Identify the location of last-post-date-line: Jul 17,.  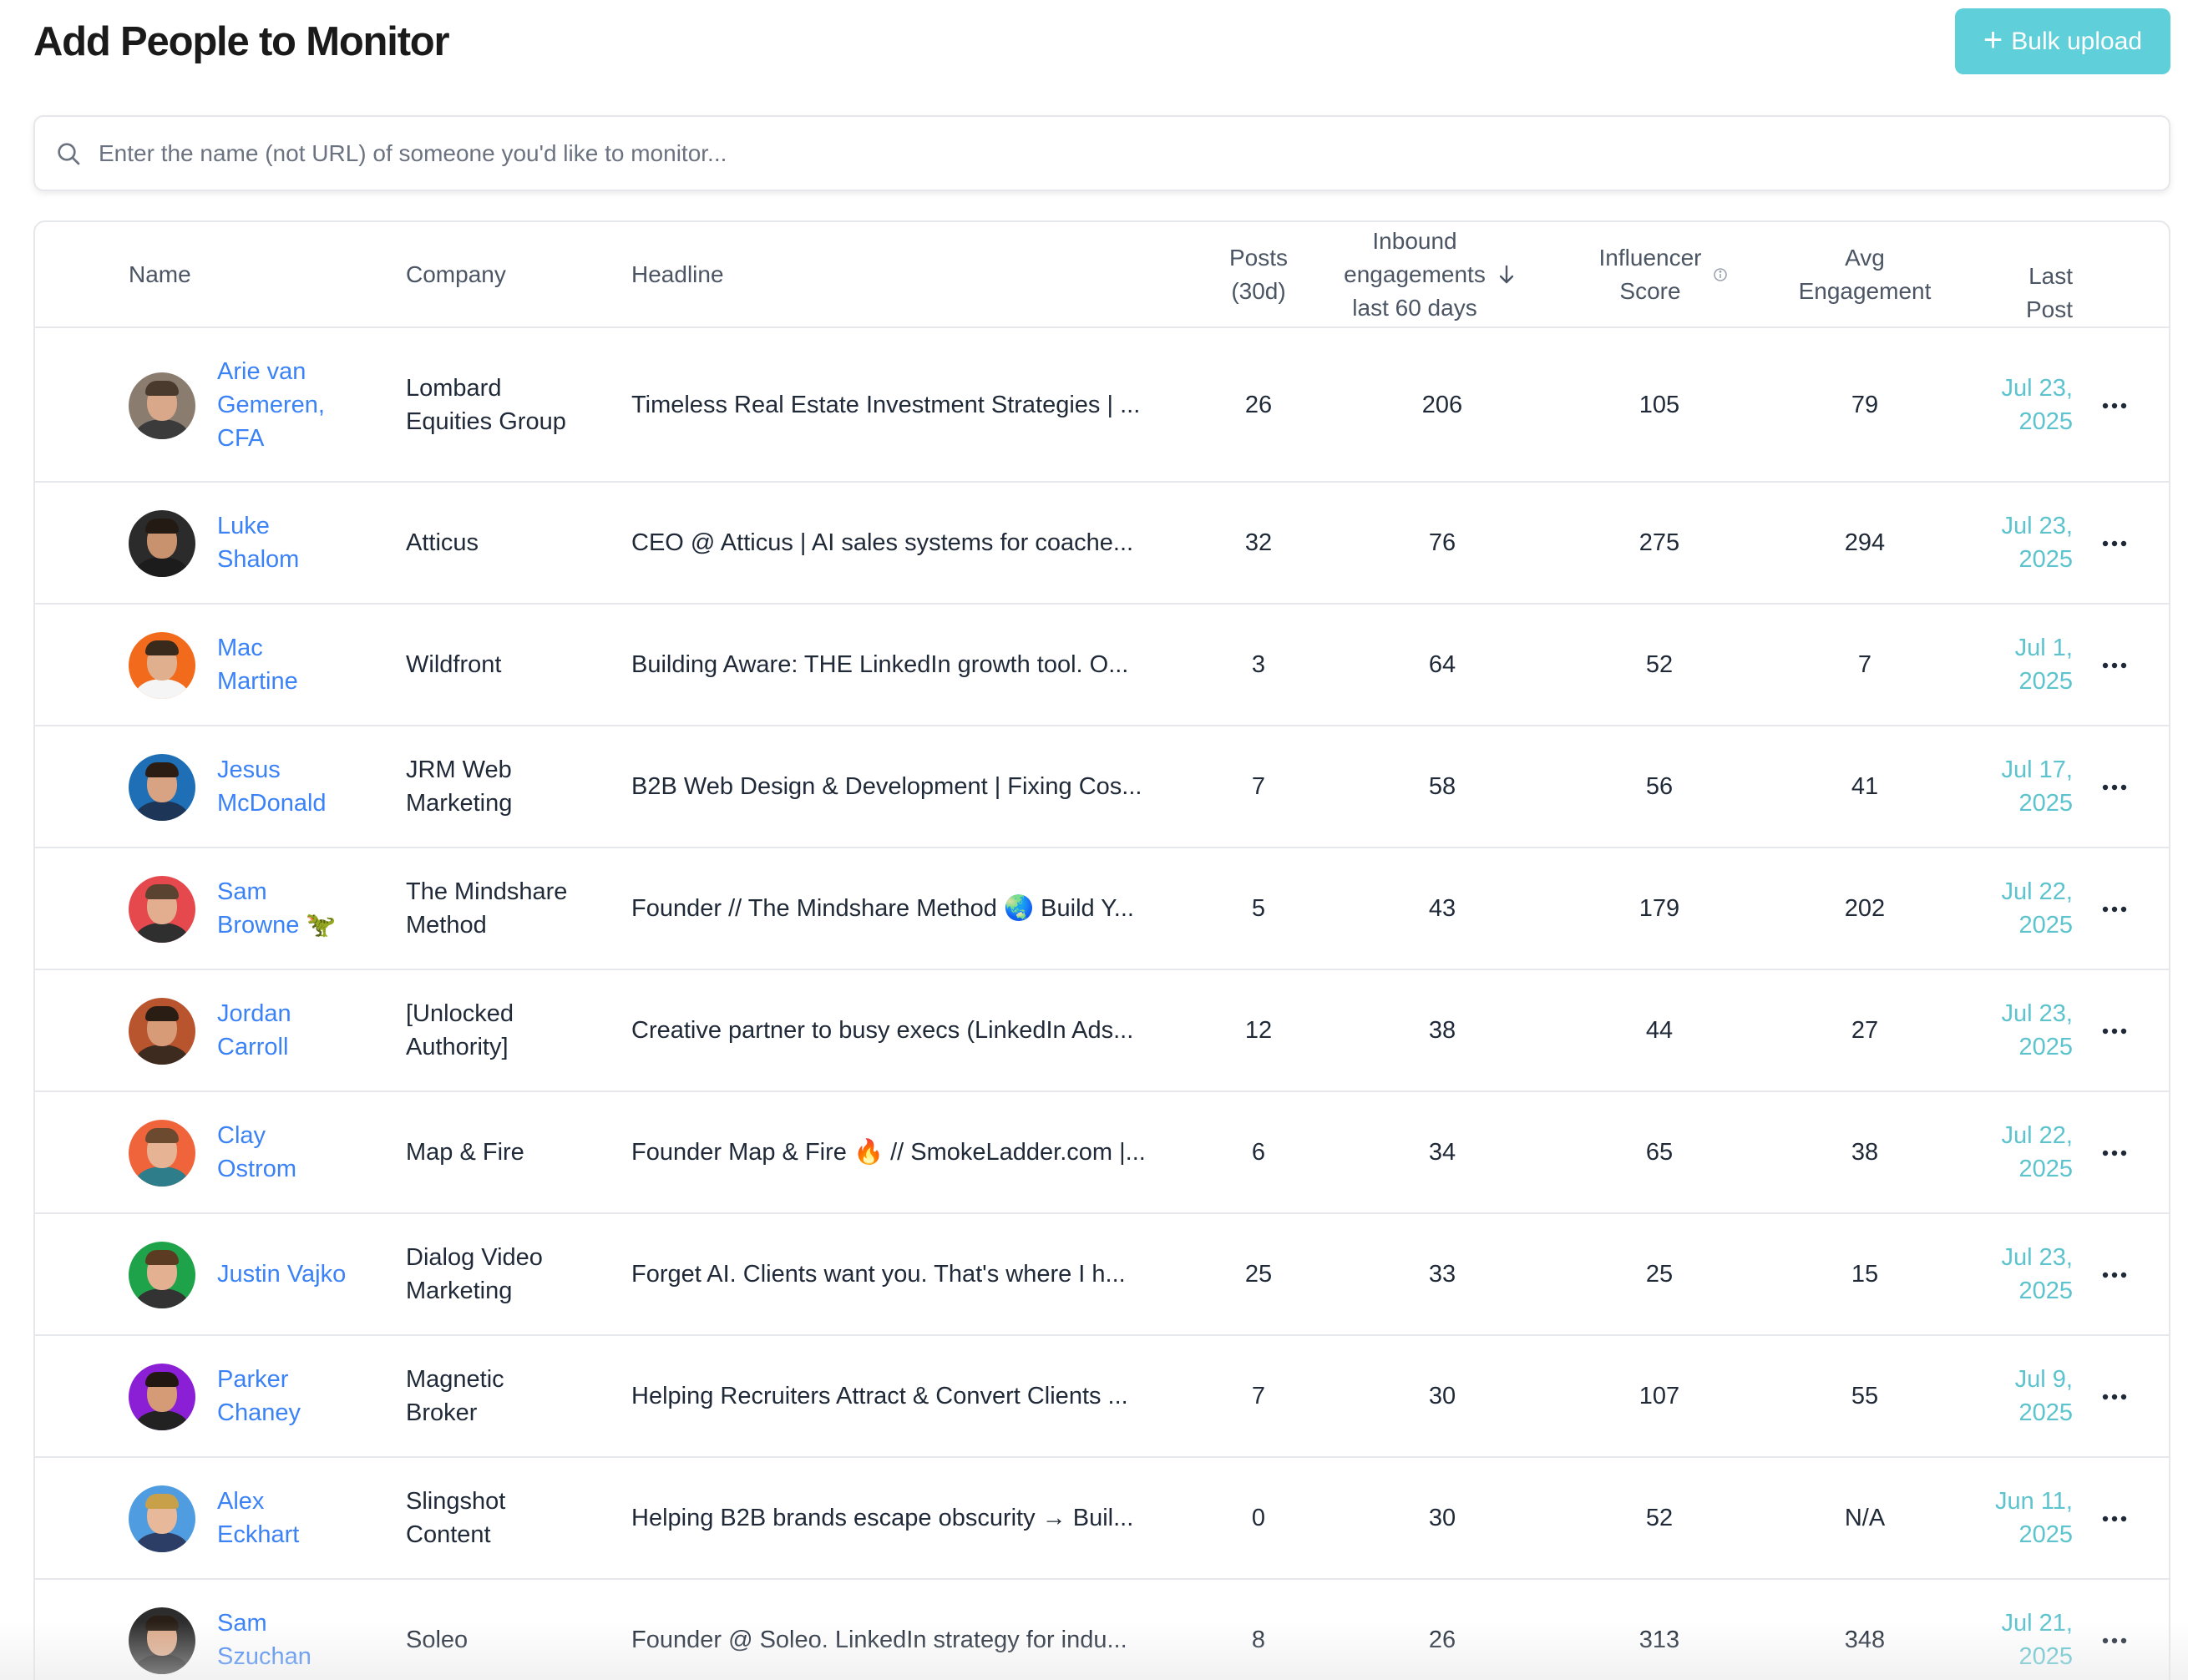
(2037, 770).